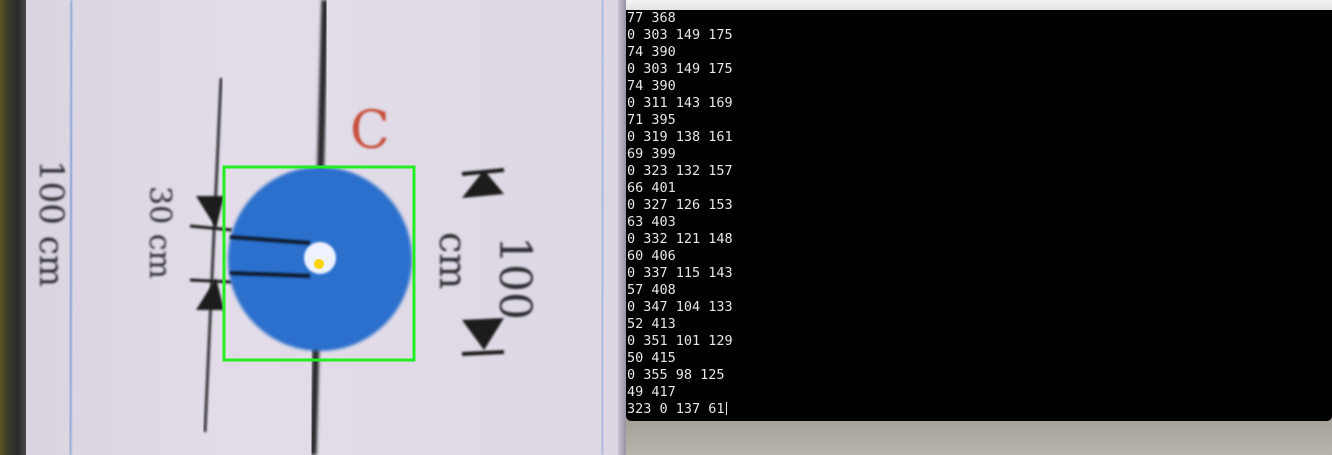  Describe the element at coordinates (651, 256) in the screenshot. I see `terminal-line-text: 60 406` at that location.